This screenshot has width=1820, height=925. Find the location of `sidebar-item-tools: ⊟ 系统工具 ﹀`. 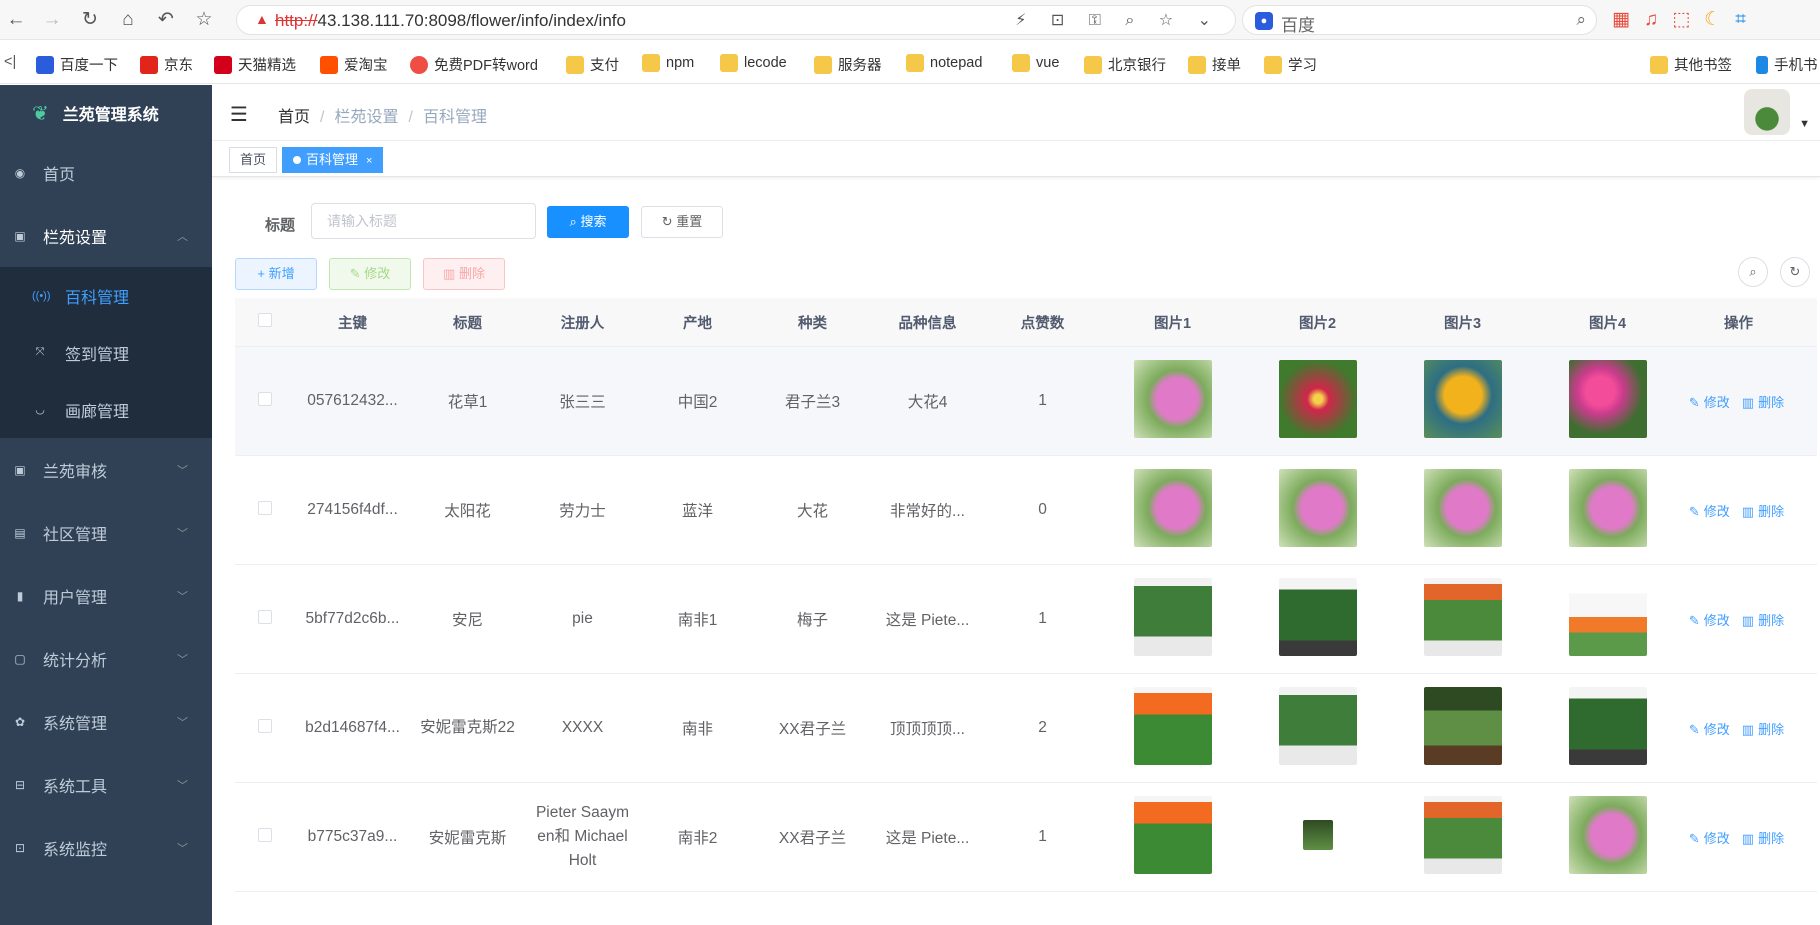

sidebar-item-tools: ⊟ 系统工具 ﹀ is located at coordinates (106, 784).